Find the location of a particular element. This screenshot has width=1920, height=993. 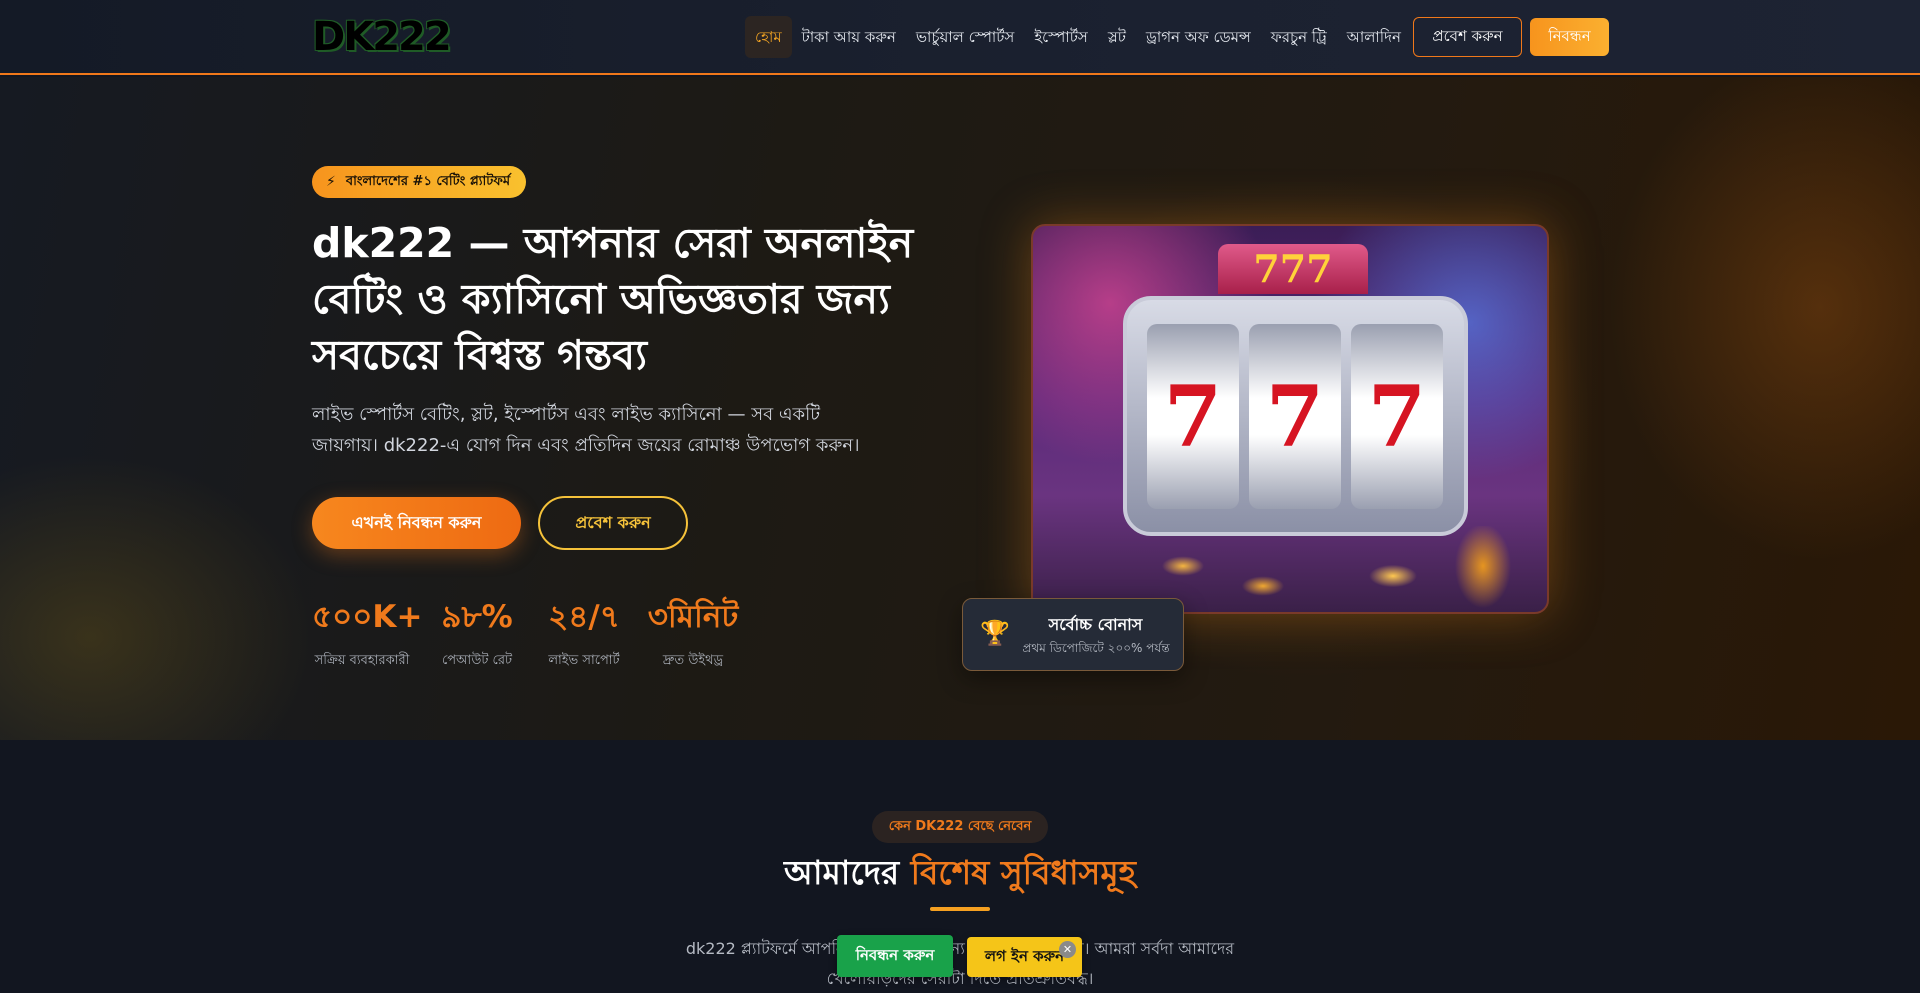

stat-active-users: ৫০০K+ সক্রিয় ব্যবহারকারী is located at coordinates (367, 634).